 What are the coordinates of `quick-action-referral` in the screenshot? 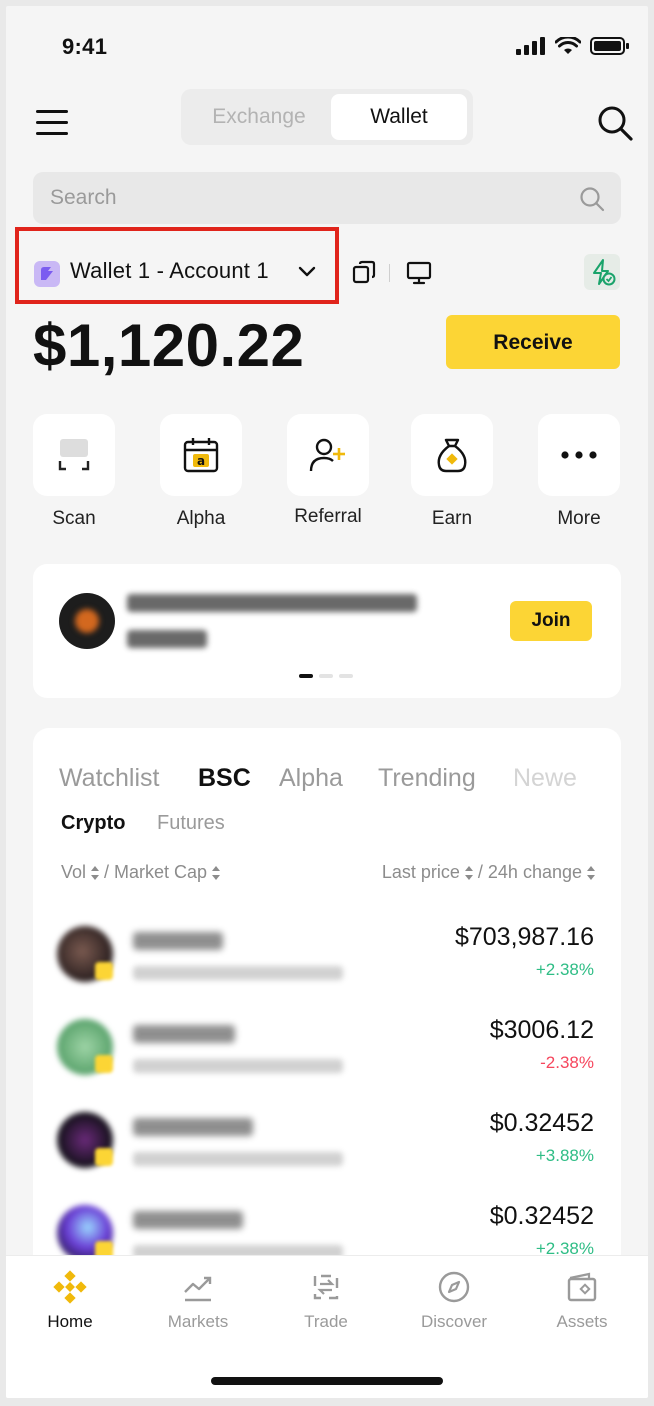 It's located at (328, 455).